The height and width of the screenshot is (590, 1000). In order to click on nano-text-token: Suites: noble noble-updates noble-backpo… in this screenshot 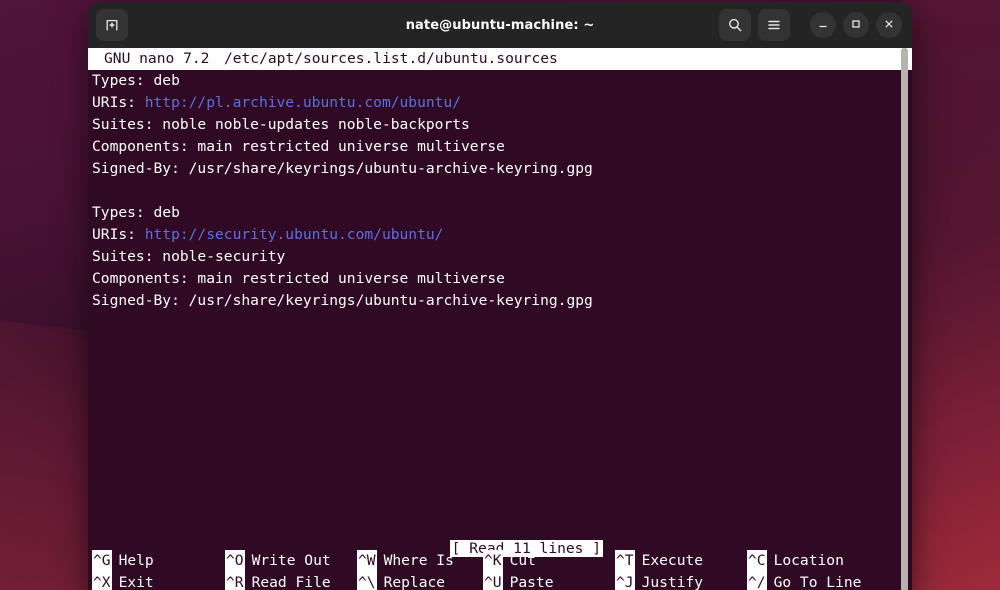, I will do `click(281, 124)`.